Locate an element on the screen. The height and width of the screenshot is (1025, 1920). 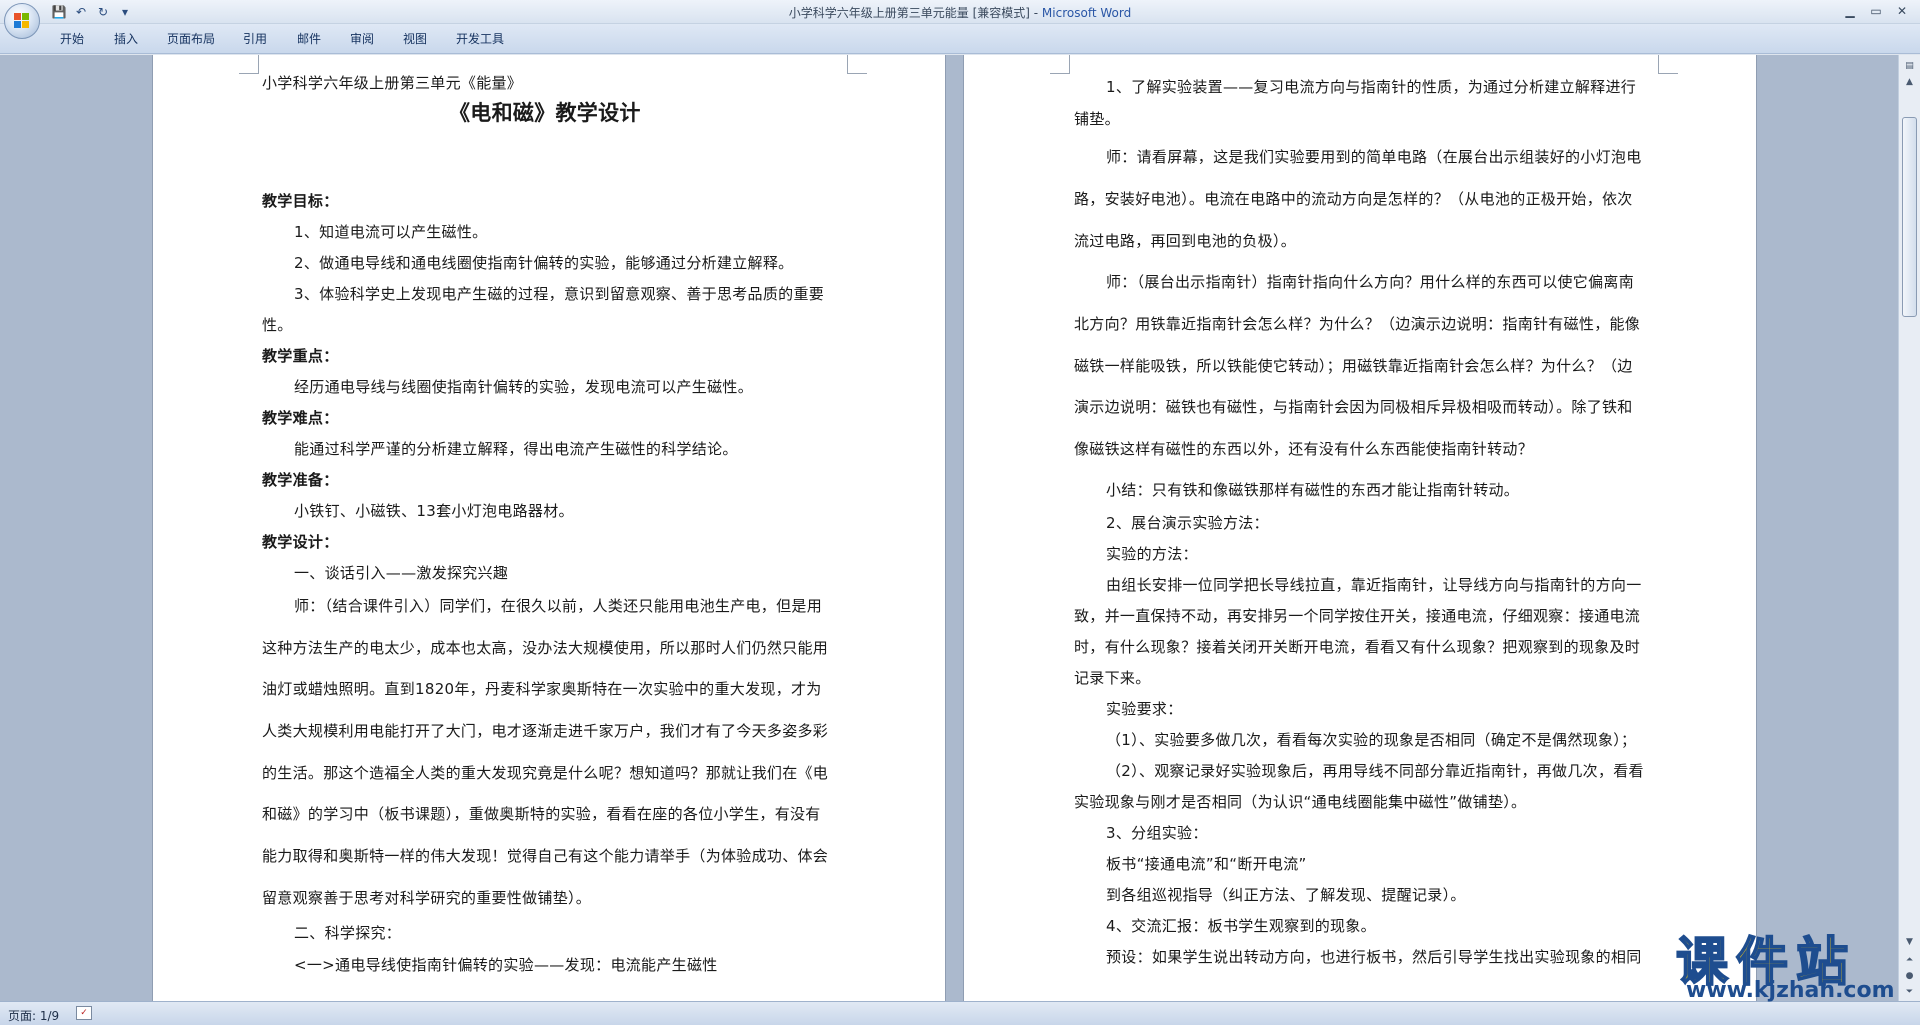
paragraph: （2）、观察记录好实验现象后，再用导线不同部分靠近指南针，再做几次，看看 is located at coordinates (1375, 771).